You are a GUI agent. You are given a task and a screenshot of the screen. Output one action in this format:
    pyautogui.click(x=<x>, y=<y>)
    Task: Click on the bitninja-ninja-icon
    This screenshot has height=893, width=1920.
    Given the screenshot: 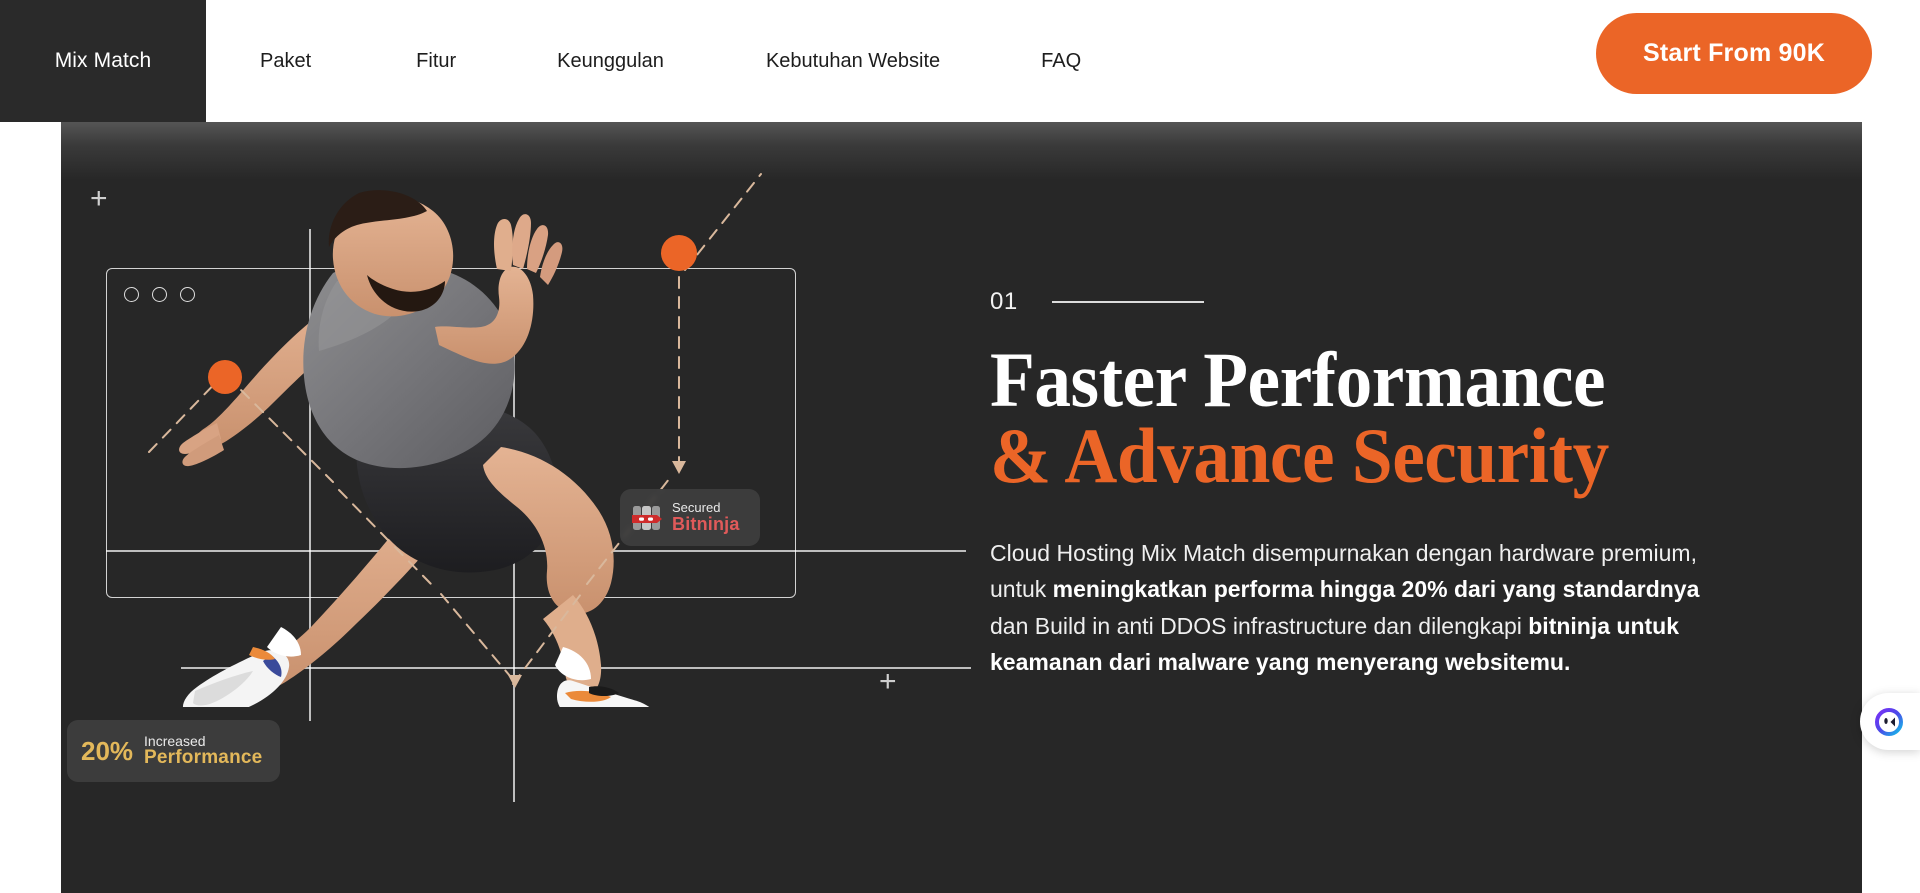 What is the action you would take?
    pyautogui.click(x=647, y=517)
    